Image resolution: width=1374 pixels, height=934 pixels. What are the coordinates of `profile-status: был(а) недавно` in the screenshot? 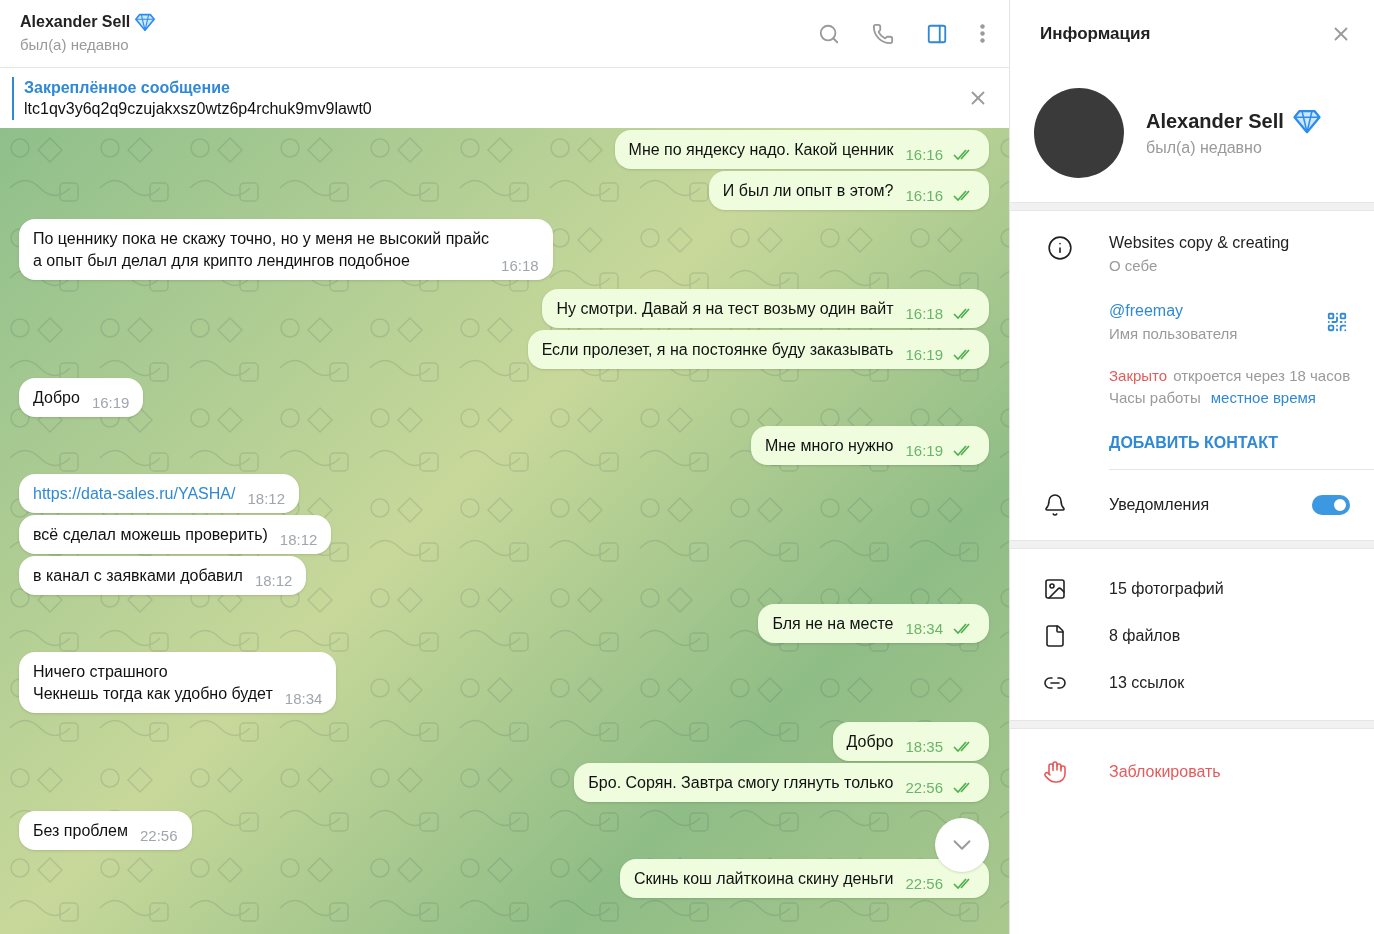 It's located at (1204, 148).